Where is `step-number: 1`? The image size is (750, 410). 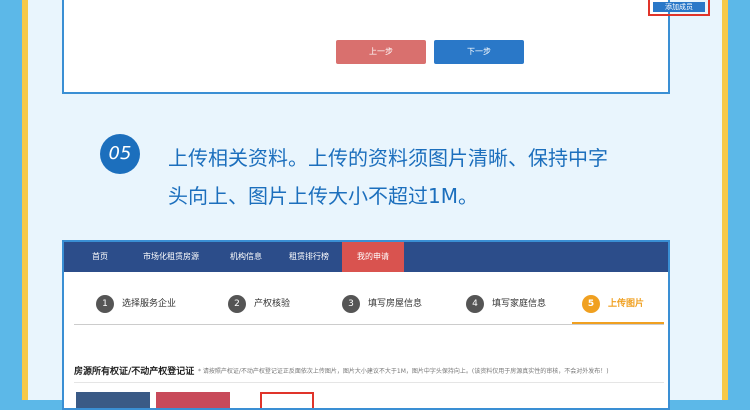 step-number: 1 is located at coordinates (105, 303).